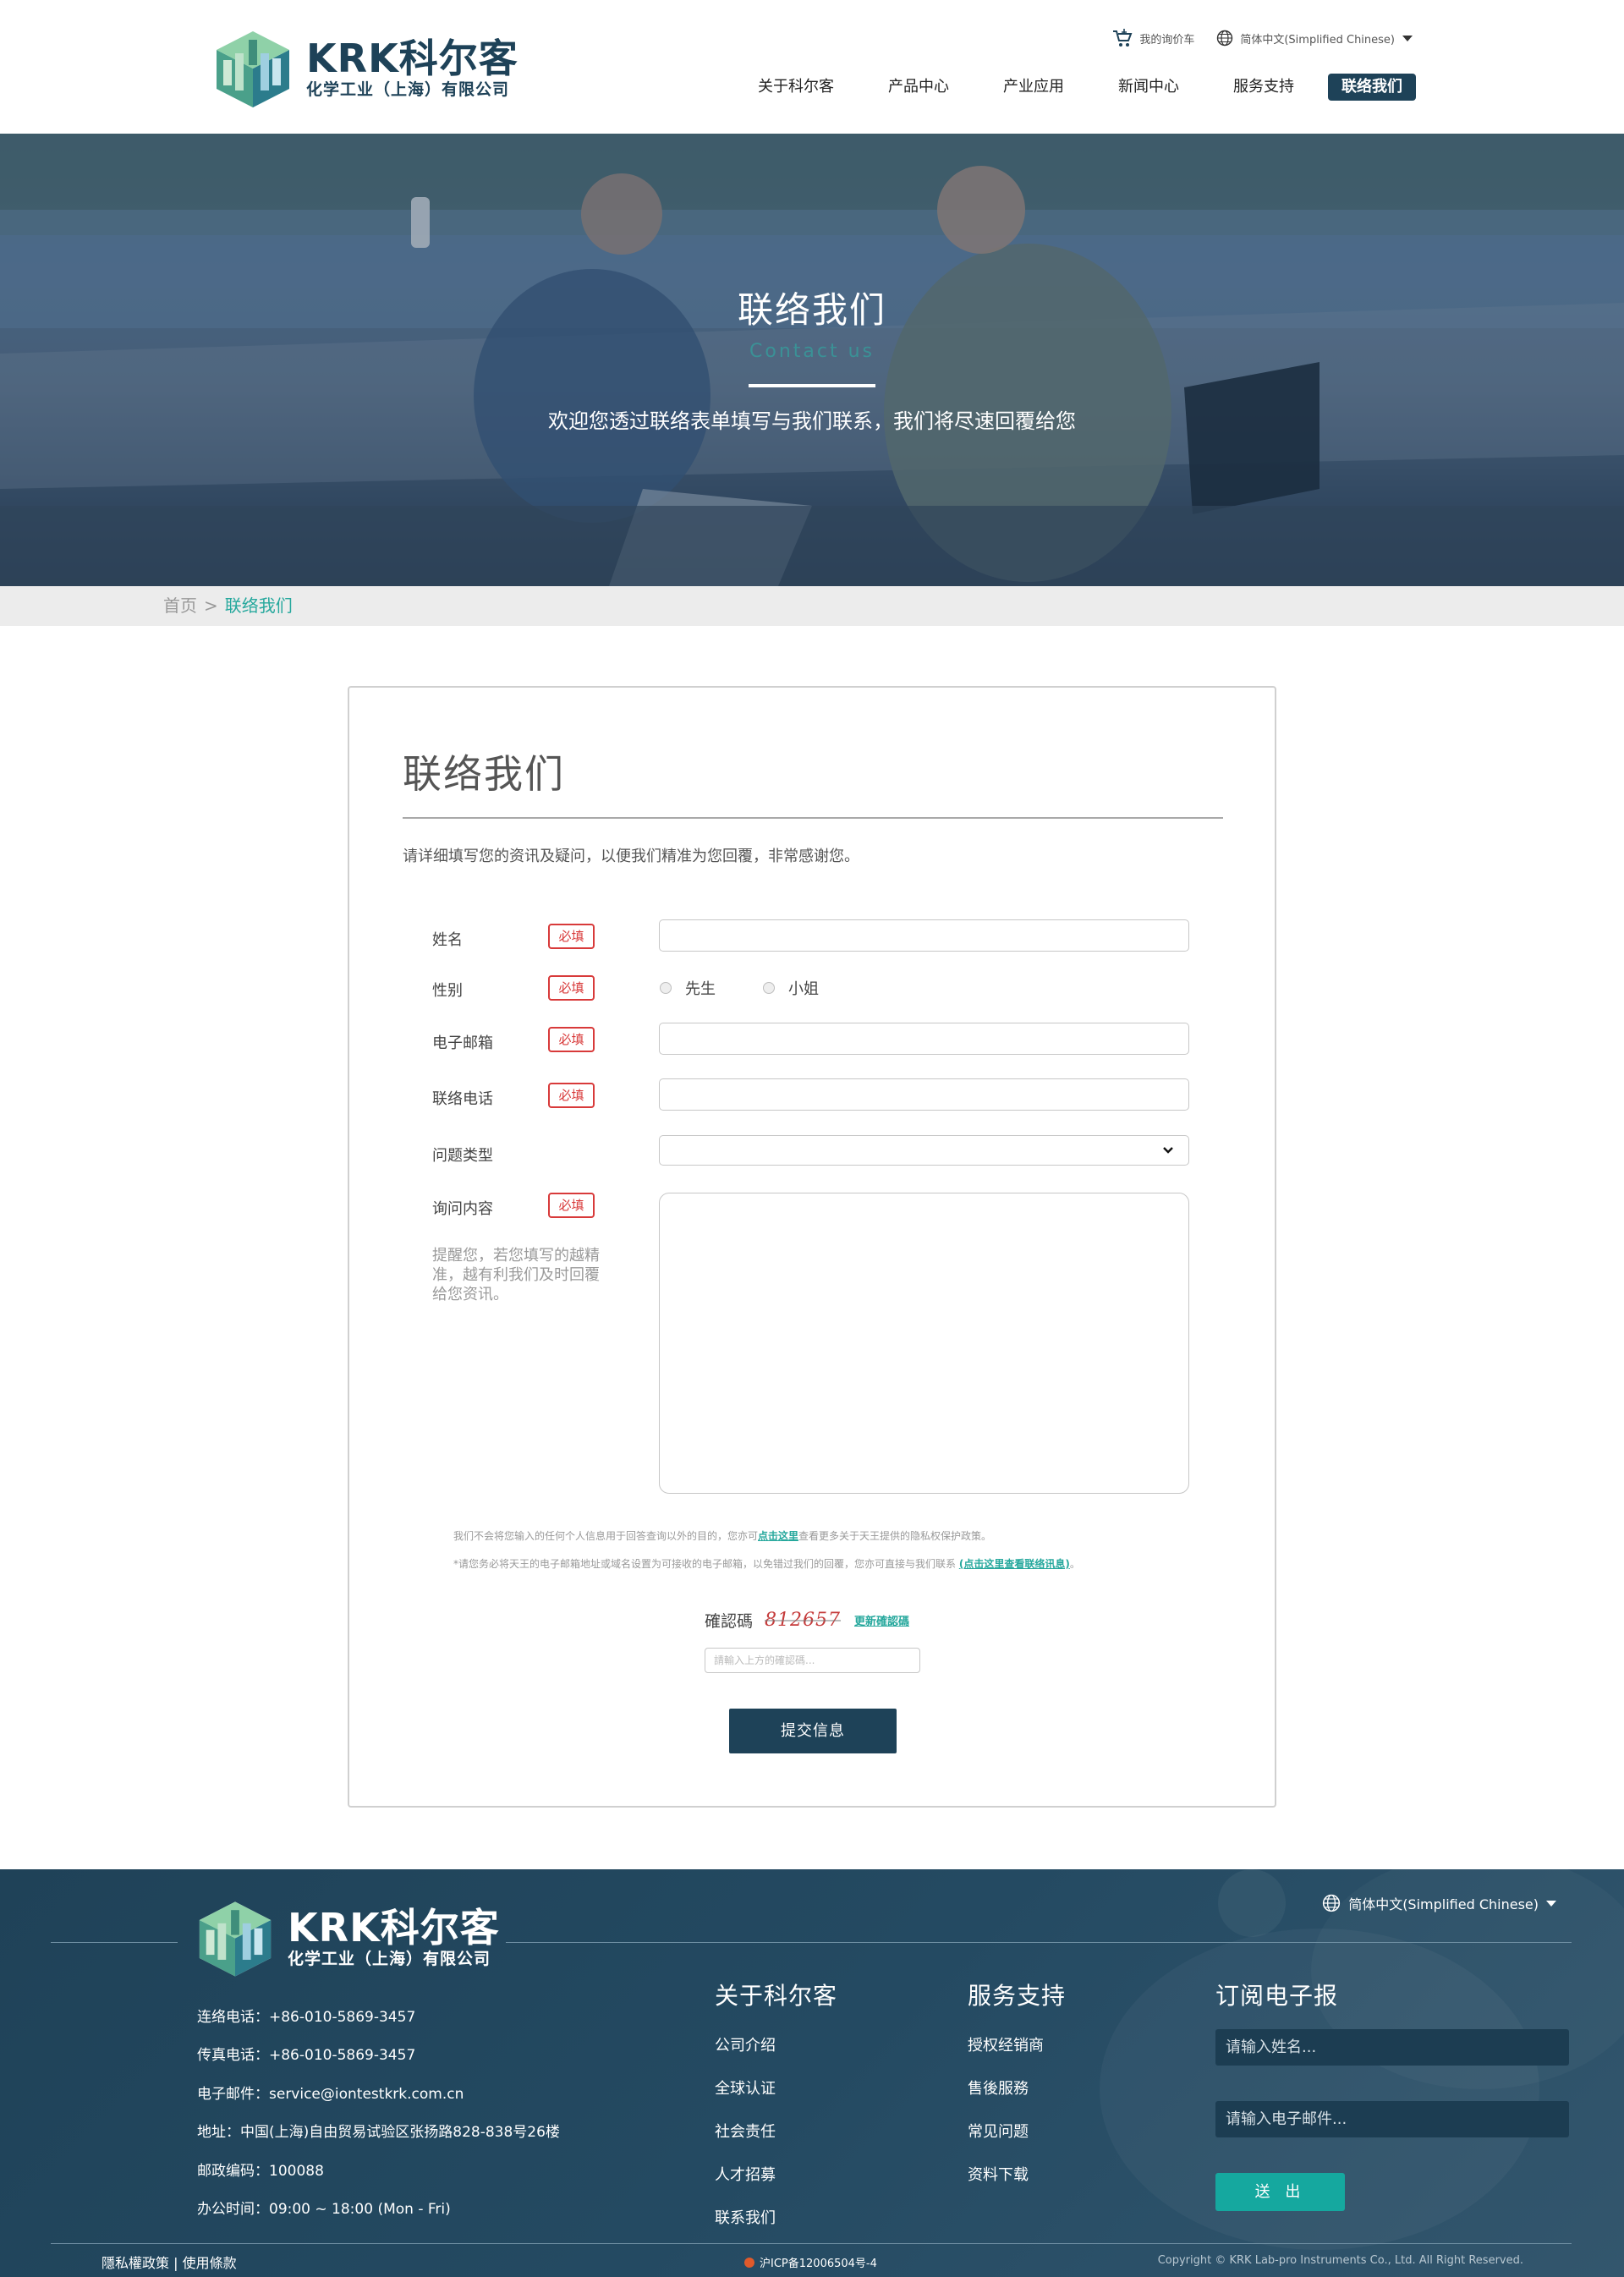 This screenshot has height=2277, width=1624. I want to click on submit-button: 提交信息, so click(813, 1731).